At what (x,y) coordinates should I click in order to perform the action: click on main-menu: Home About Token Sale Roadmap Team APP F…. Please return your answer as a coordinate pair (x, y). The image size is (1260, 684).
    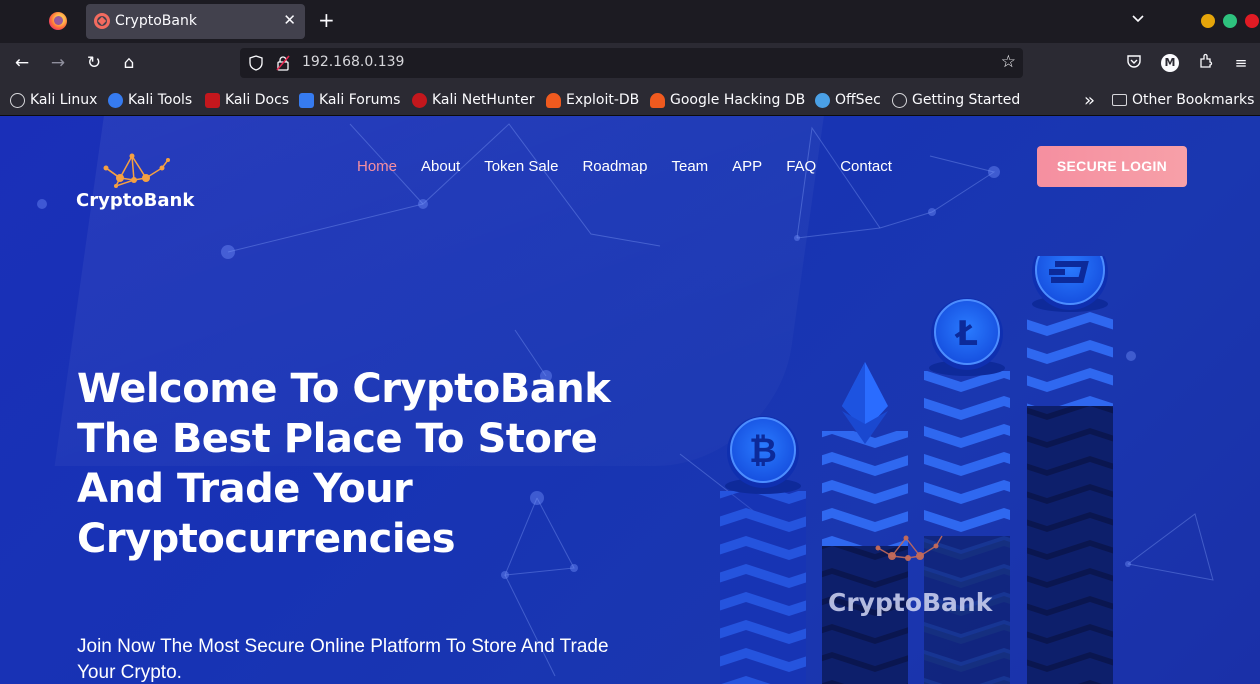
    Looking at the image, I should click on (636, 166).